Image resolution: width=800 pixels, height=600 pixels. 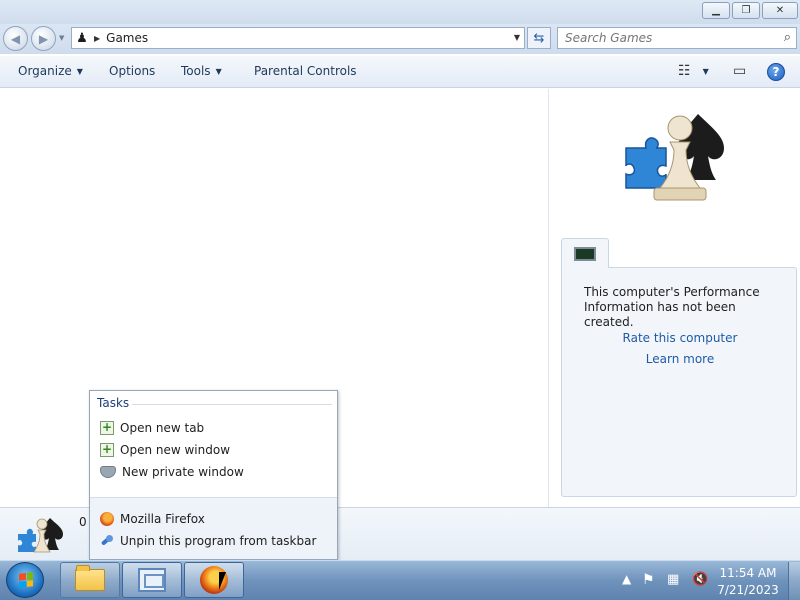 I want to click on show-hidden-icons: ▲, so click(x=626, y=579).